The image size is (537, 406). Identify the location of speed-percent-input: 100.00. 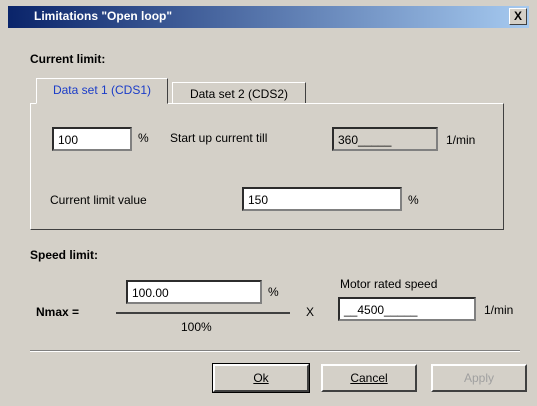
(194, 292).